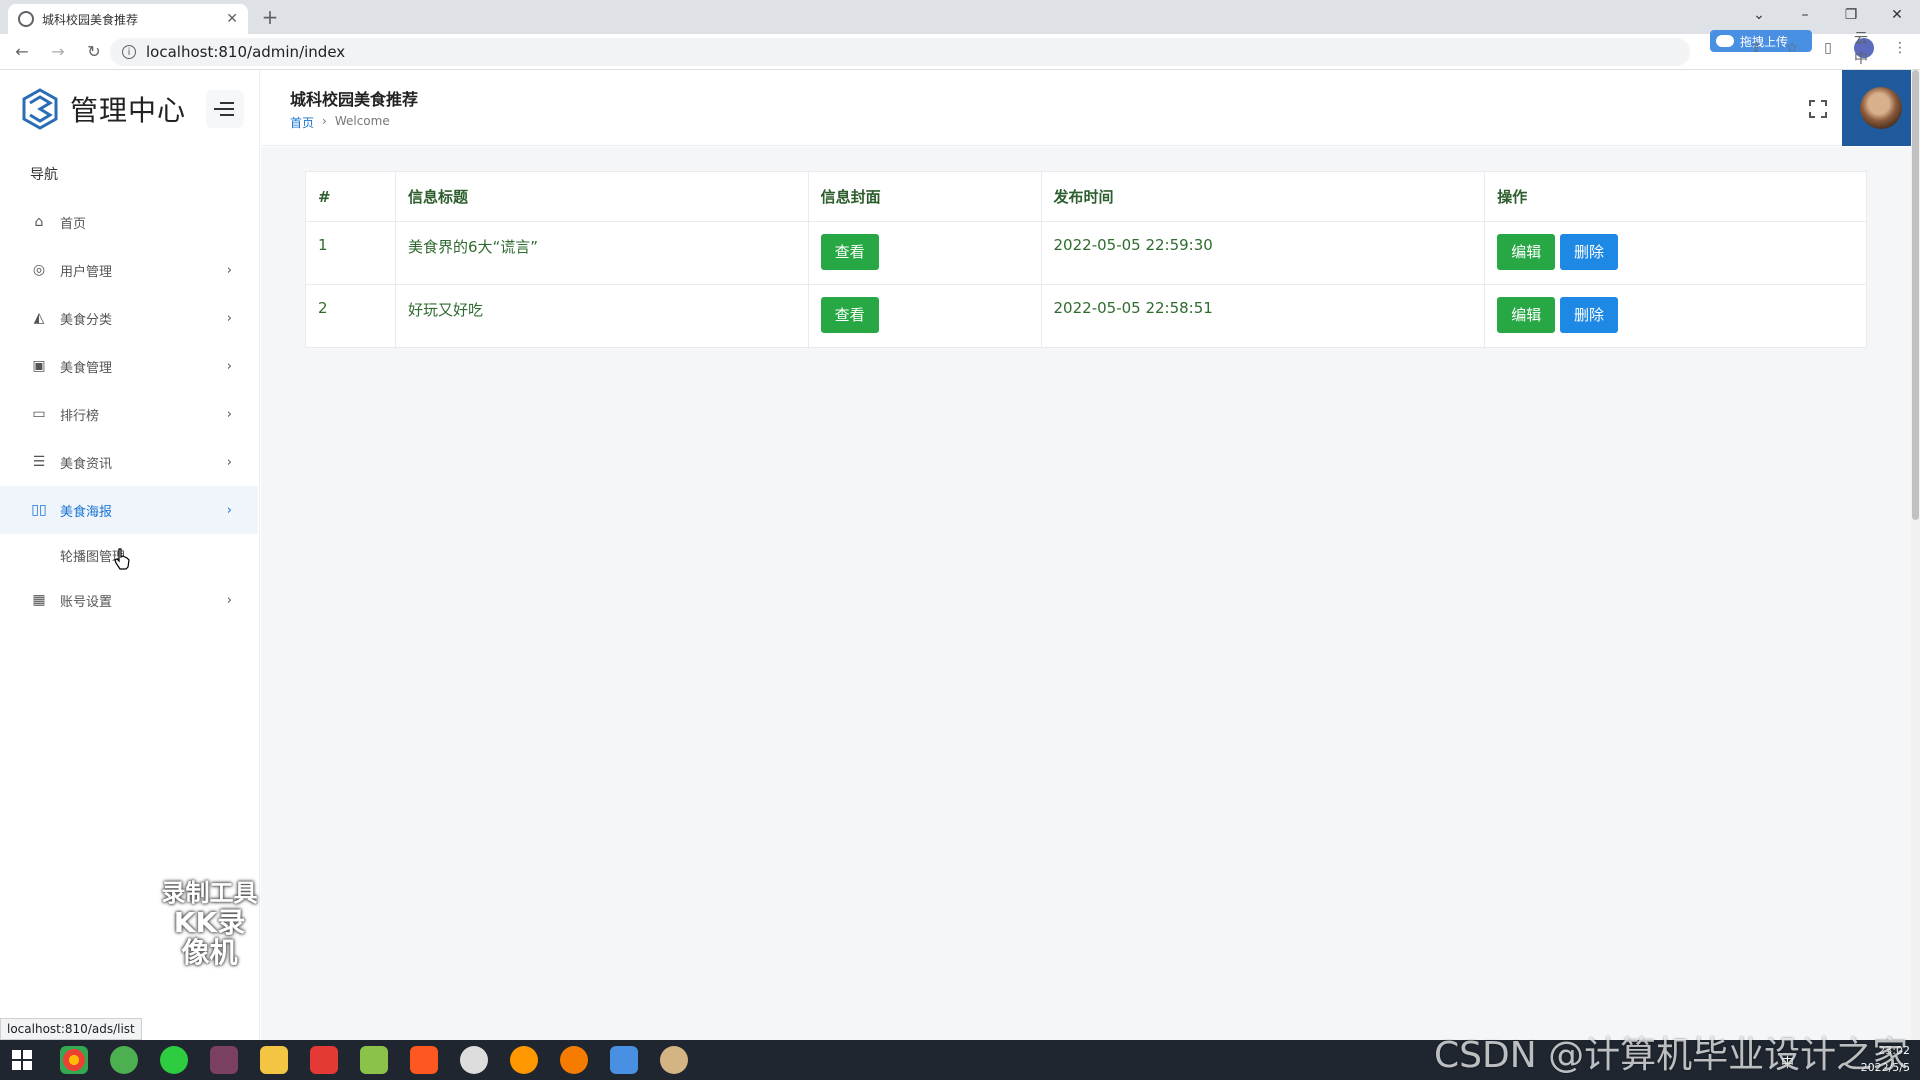 This screenshot has width=1920, height=1080. I want to click on cloud-drive-icon, so click(624, 1060).